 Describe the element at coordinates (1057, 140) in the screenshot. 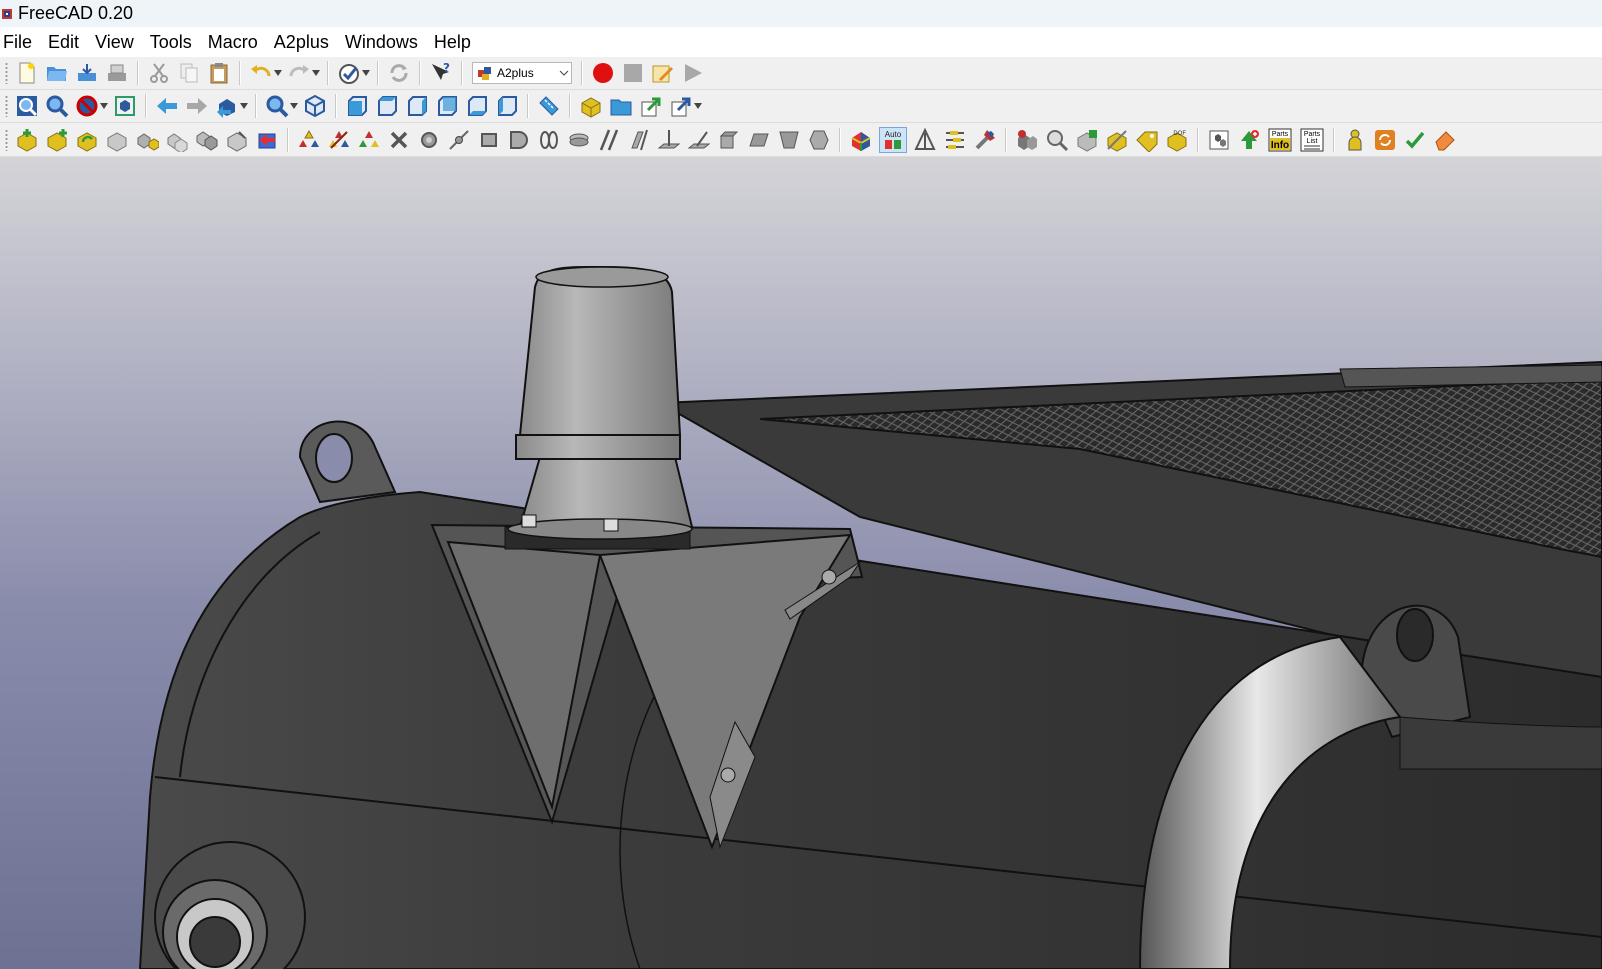

I see `search-icon` at that location.